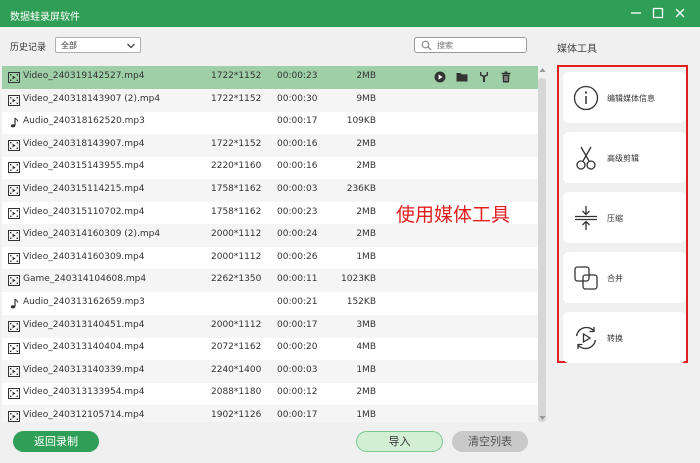  Describe the element at coordinates (84, 347) in the screenshot. I see `file-name: Video_240313140404.mp4` at that location.